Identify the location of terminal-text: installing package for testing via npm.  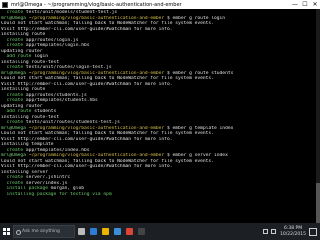
(56, 194).